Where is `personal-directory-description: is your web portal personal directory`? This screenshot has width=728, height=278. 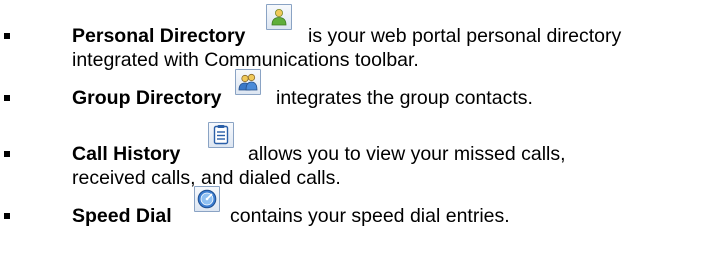
personal-directory-description: is your web portal personal directory is located at coordinates (465, 36).